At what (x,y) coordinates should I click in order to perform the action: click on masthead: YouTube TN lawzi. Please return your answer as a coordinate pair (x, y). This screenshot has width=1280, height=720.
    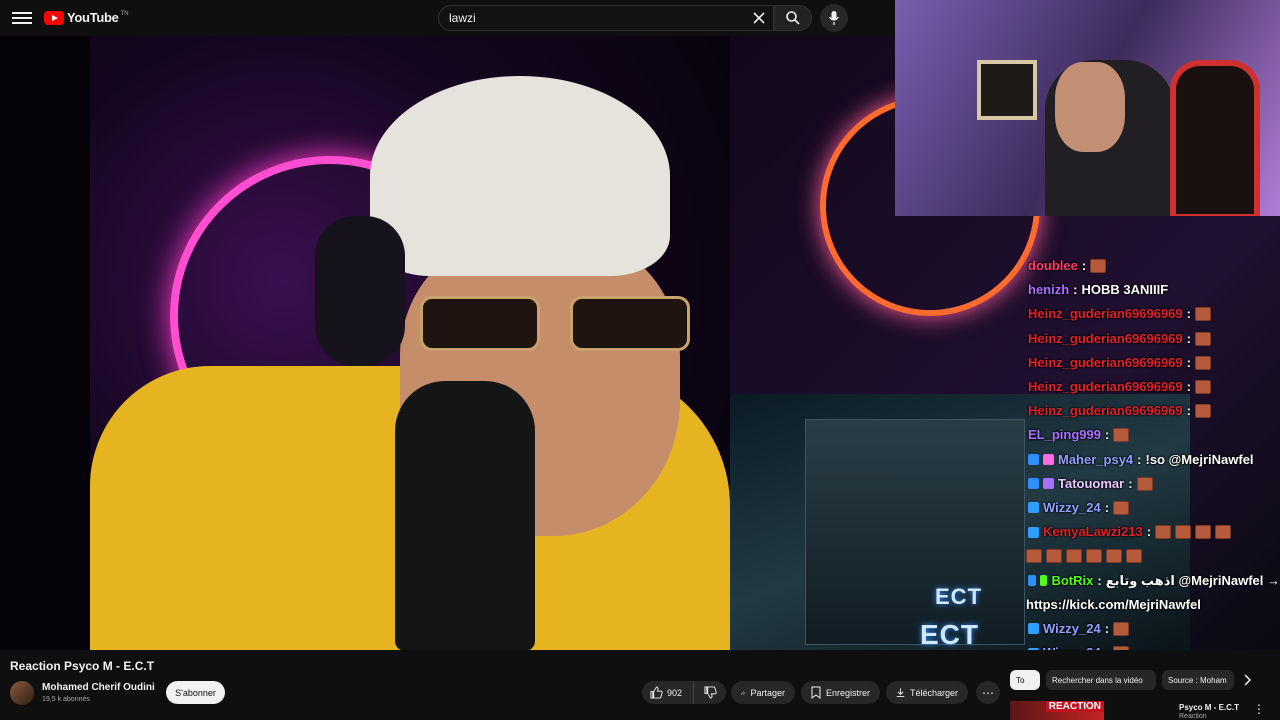
    Looking at the image, I should click on (447, 18).